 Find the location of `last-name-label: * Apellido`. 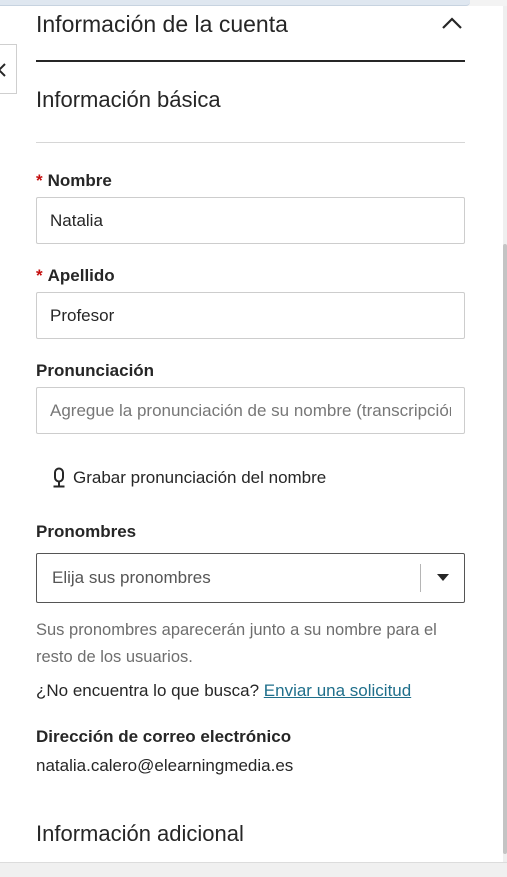

last-name-label: * Apellido is located at coordinates (75, 276).